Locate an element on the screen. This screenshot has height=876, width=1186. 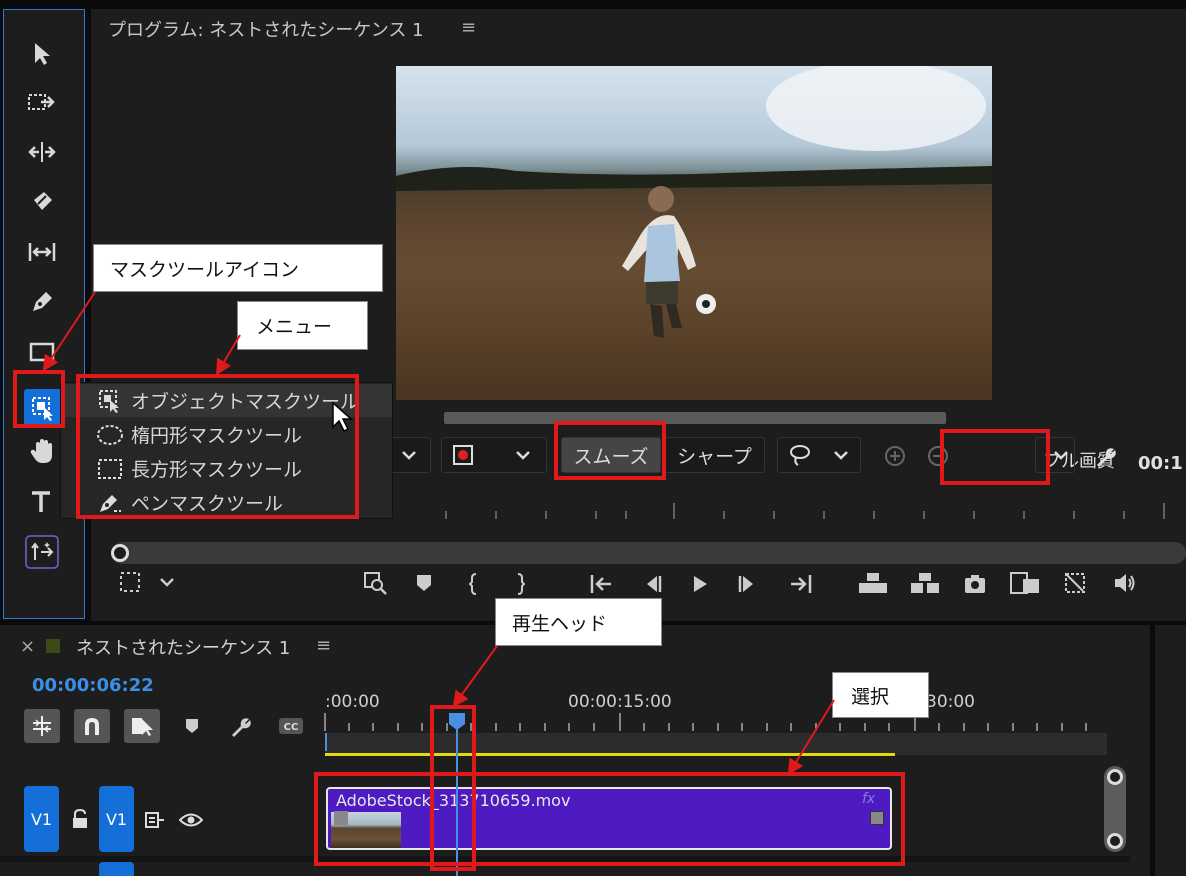
razor-tool-icon is located at coordinates (42, 202).